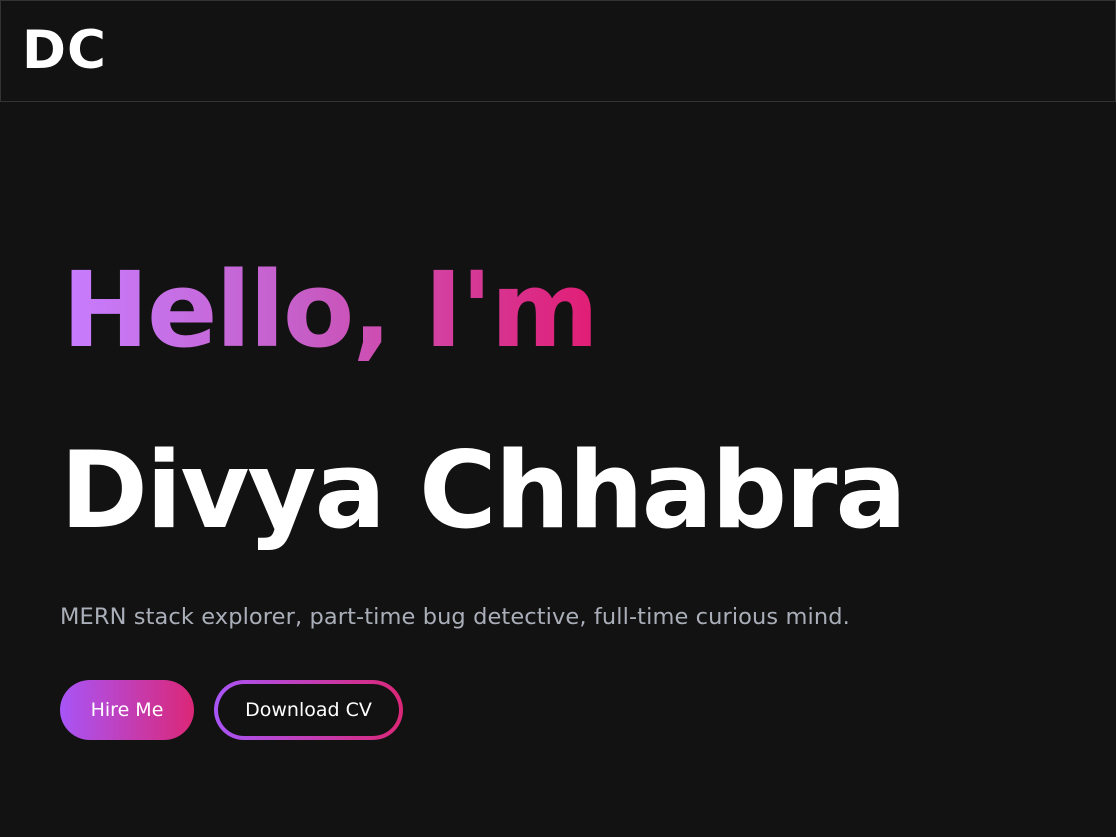  I want to click on hire-me-button: Hire Me, so click(127, 710).